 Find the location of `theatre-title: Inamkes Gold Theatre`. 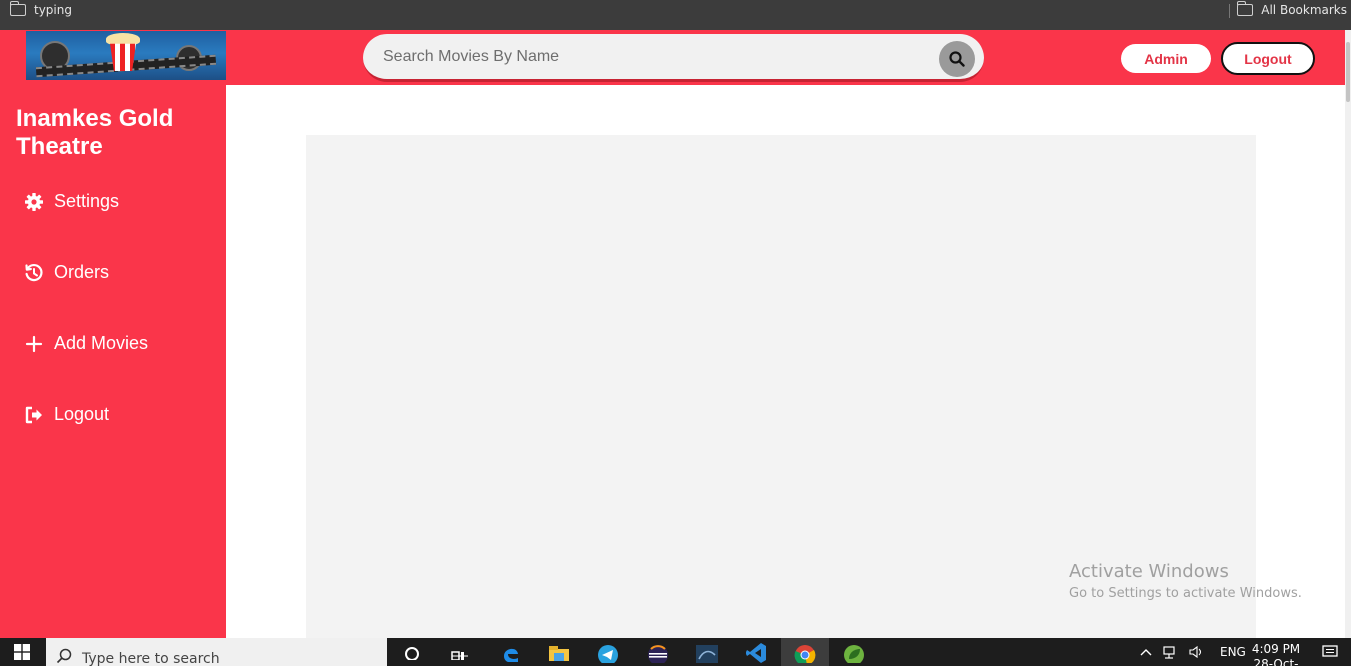

theatre-title: Inamkes Gold Theatre is located at coordinates (95, 132).